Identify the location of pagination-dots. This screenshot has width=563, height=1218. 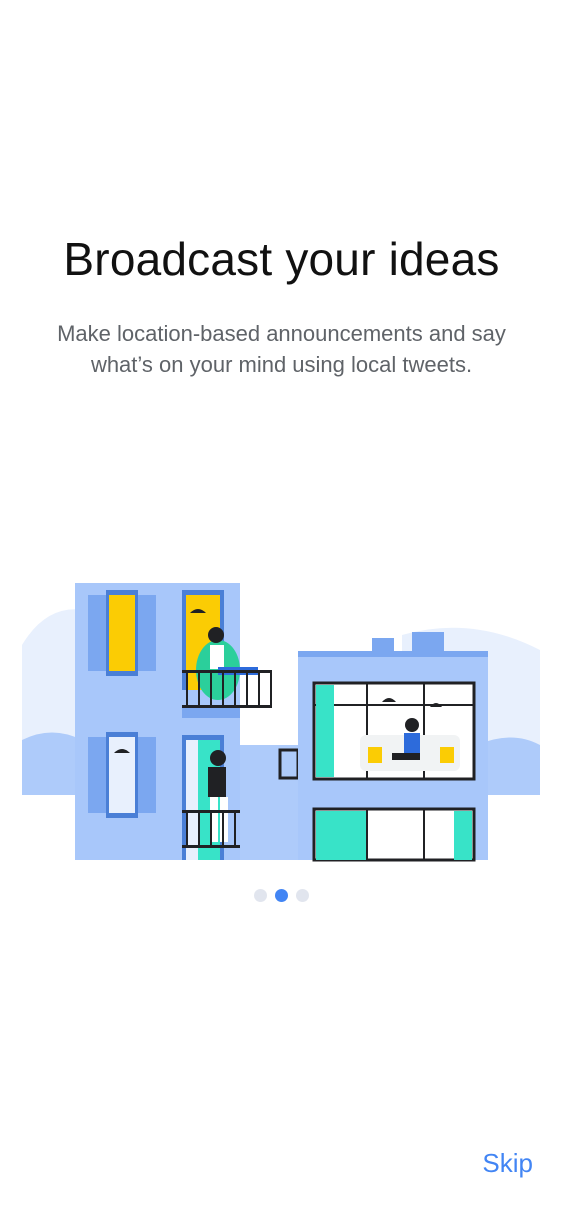
(281, 895).